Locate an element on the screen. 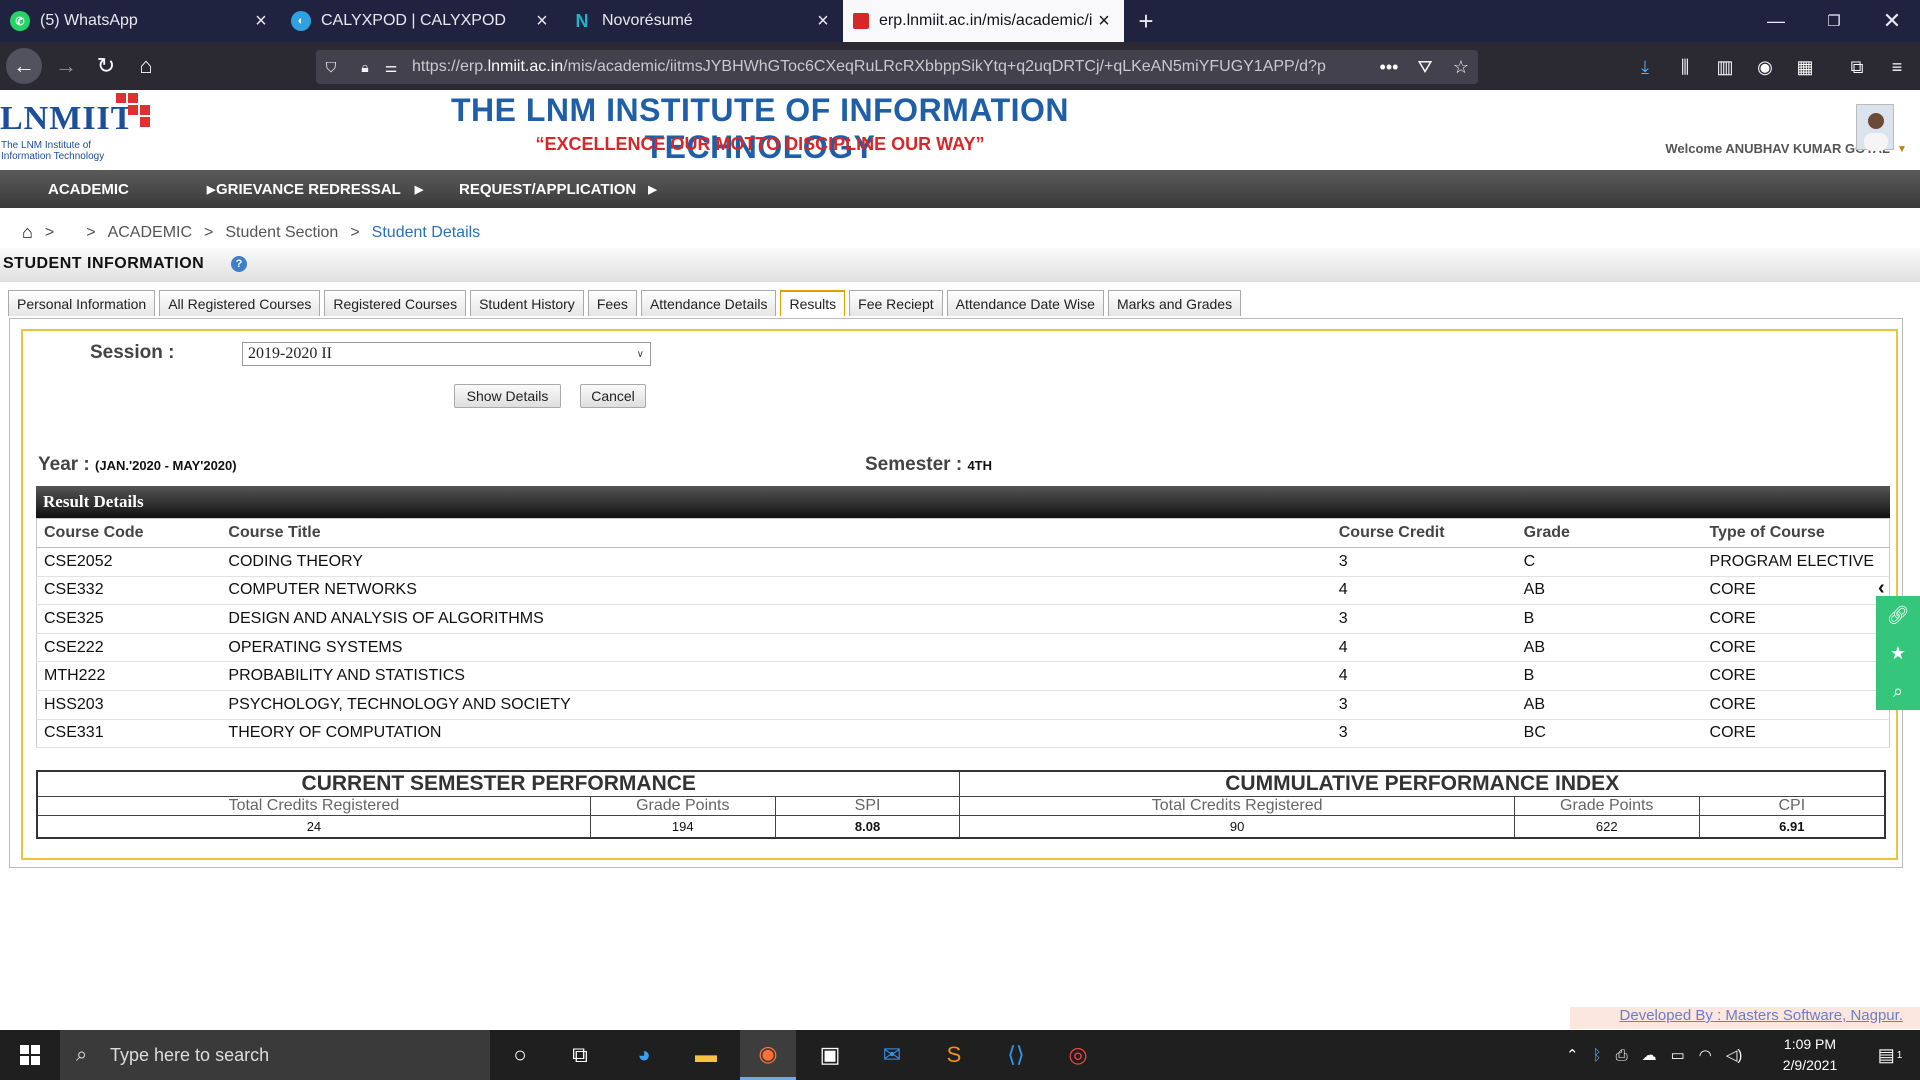 This screenshot has width=1920, height=1080. show-hidden-icons-icon: ⌃ is located at coordinates (1572, 1055).